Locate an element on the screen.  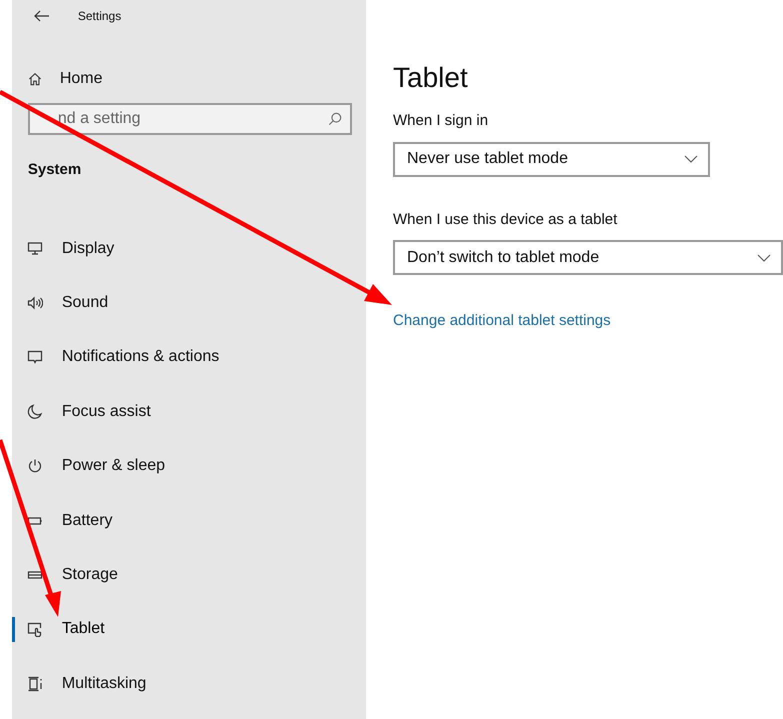
home-icon is located at coordinates (35, 79).